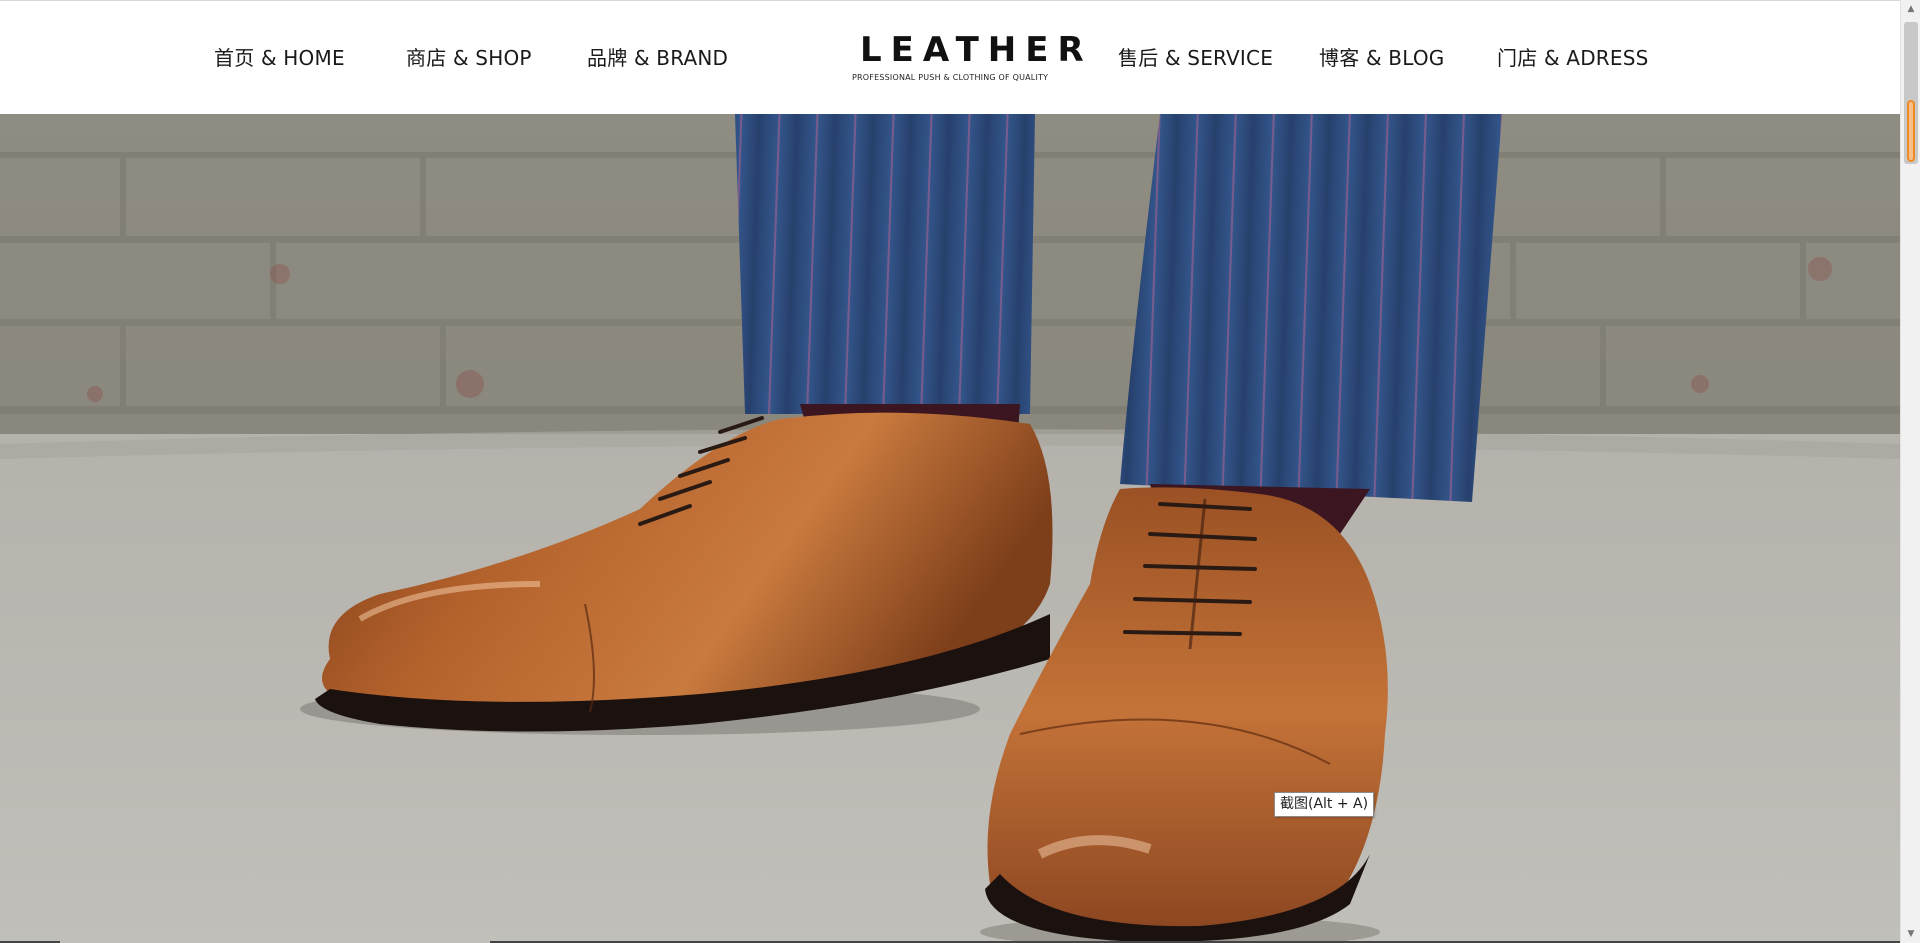  Describe the element at coordinates (1324, 804) in the screenshot. I see `screenshot-tooltip: 截图(Alt + A)` at that location.